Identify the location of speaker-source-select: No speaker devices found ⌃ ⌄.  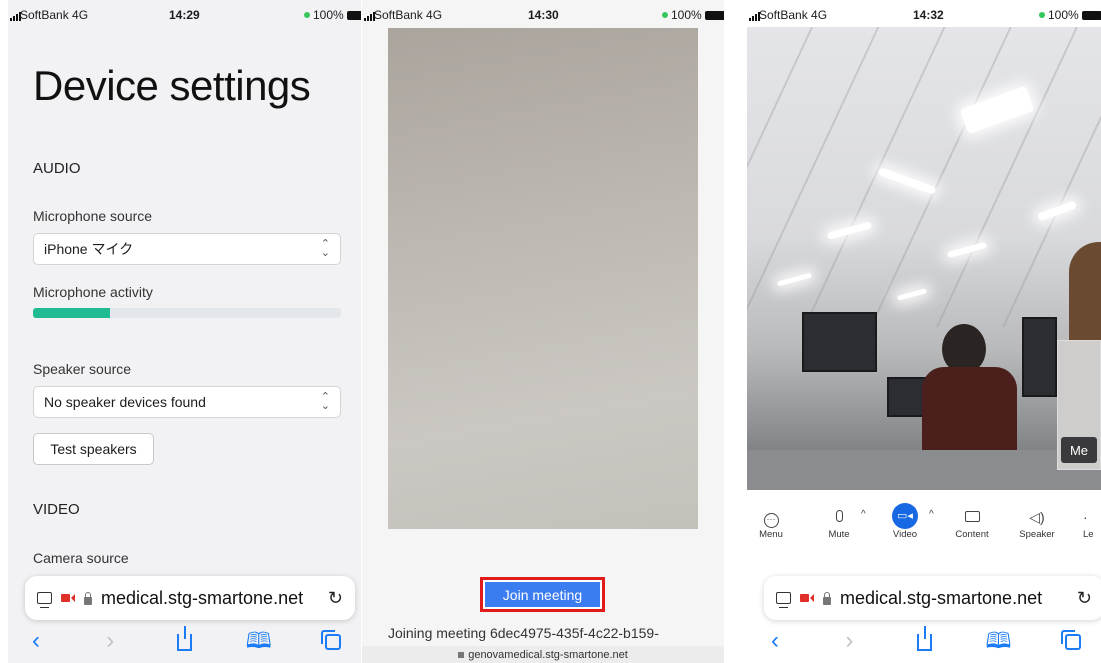
(187, 402).